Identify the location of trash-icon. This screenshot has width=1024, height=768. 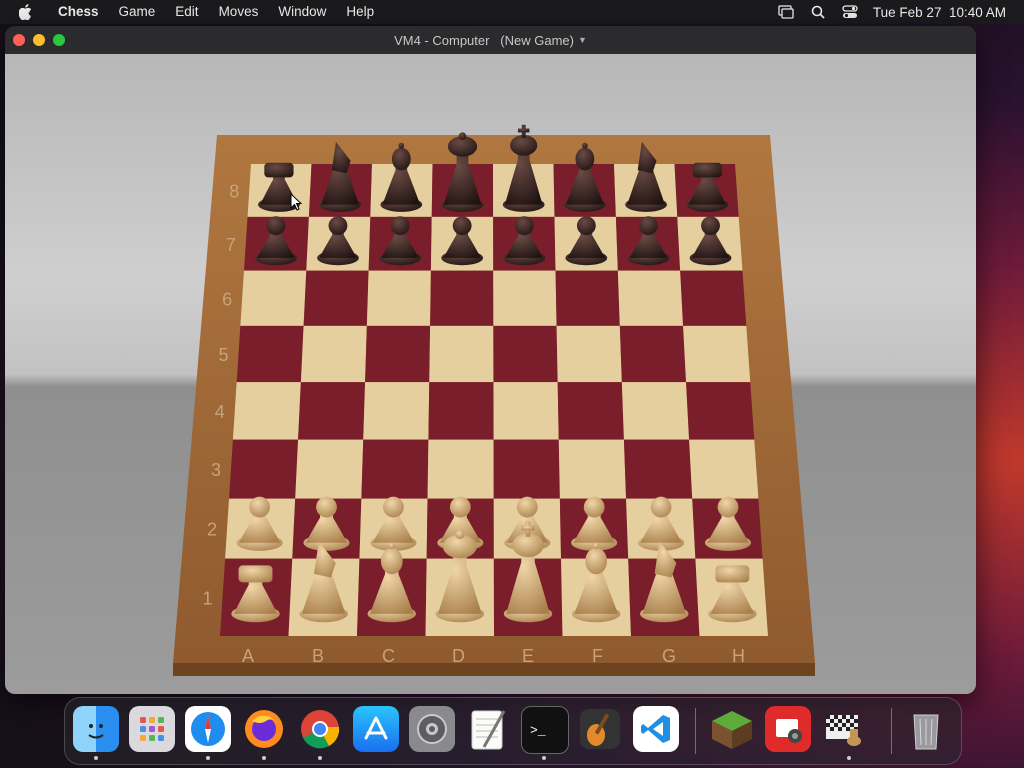
(926, 729).